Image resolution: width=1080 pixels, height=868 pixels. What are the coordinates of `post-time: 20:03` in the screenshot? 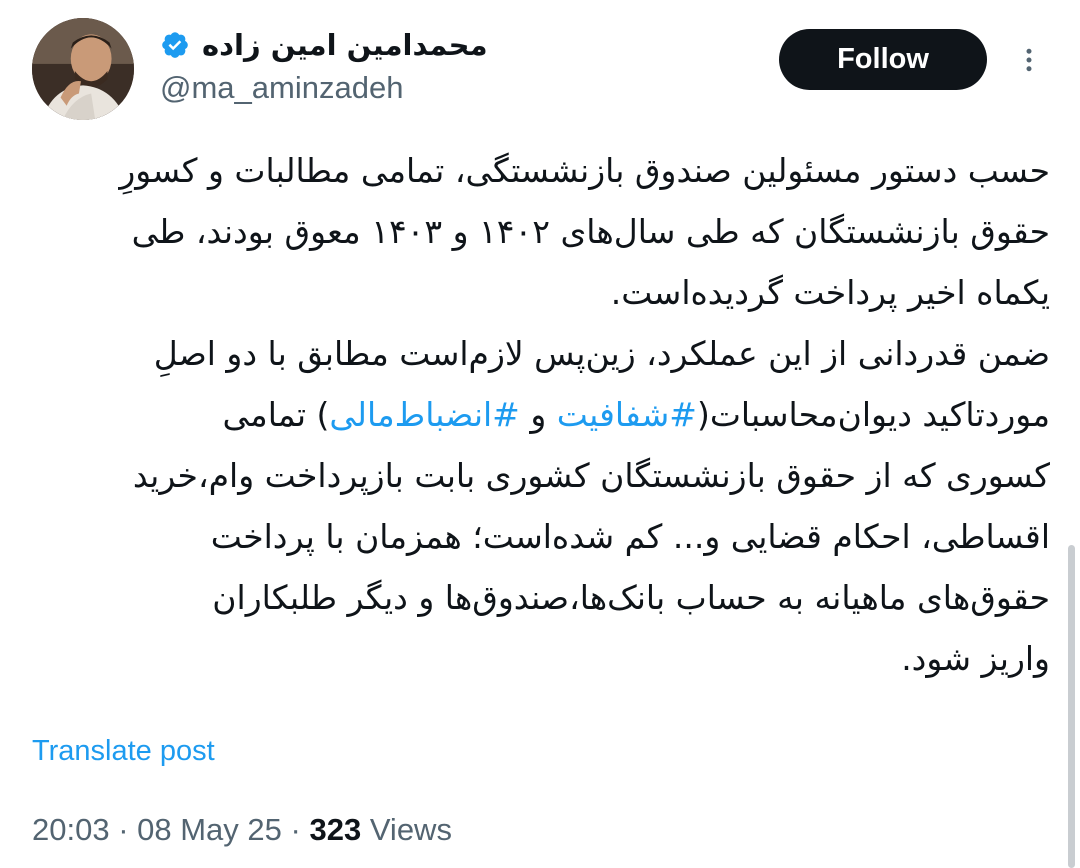 It's located at (71, 829).